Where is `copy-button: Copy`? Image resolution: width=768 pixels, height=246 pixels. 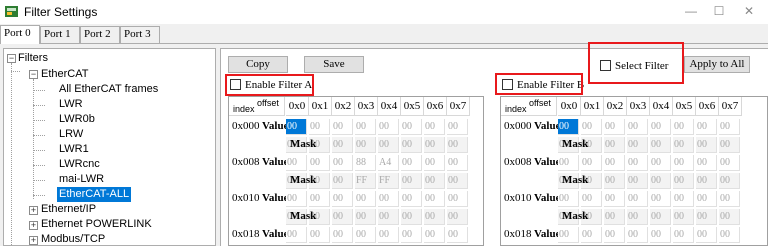 copy-button: Copy is located at coordinates (258, 64).